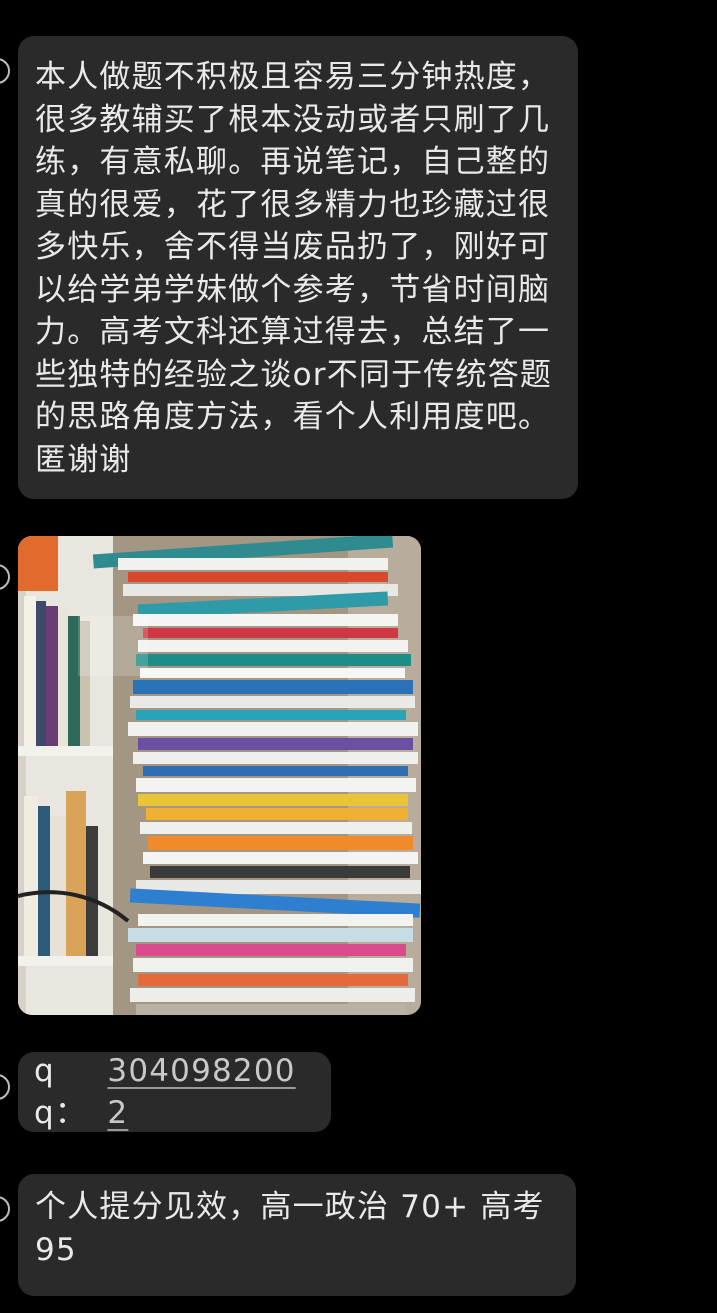 The height and width of the screenshot is (1313, 717). What do you see at coordinates (61, 1092) in the screenshot?
I see `qq-label: qq：` at bounding box center [61, 1092].